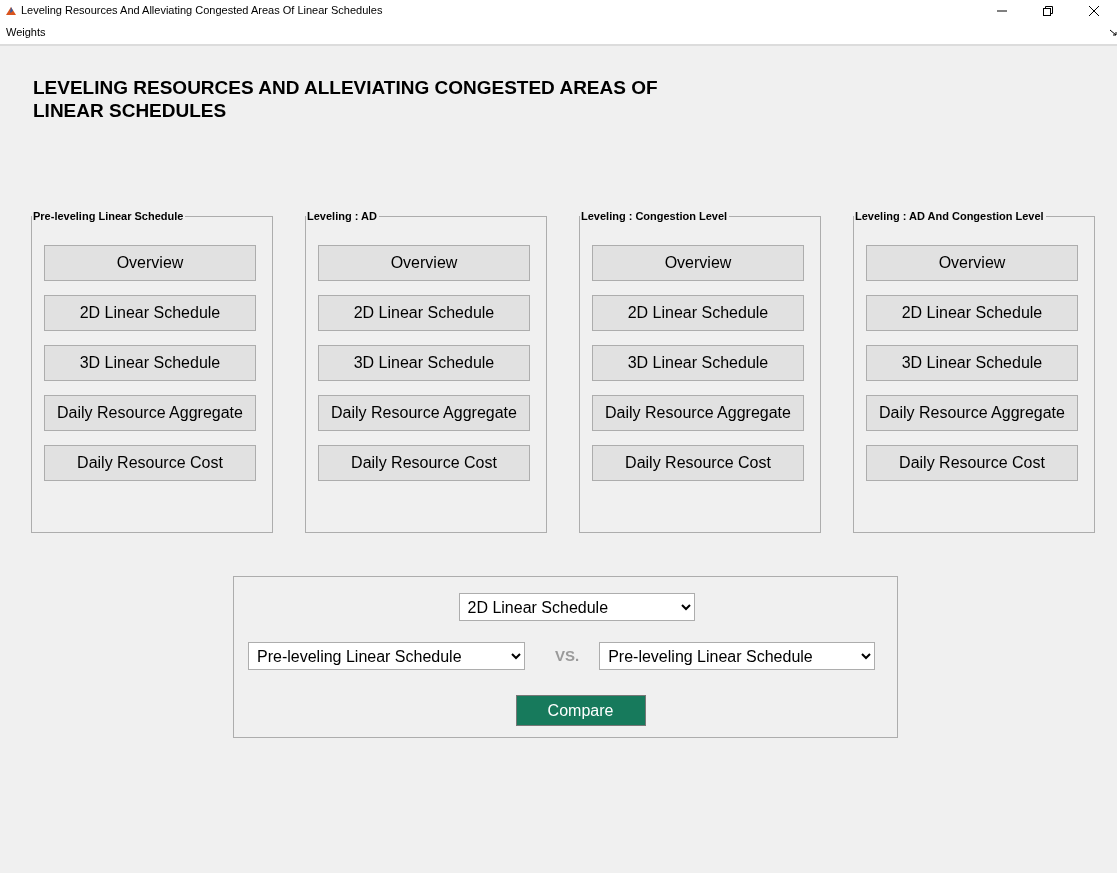 This screenshot has width=1117, height=873. Describe the element at coordinates (949, 216) in the screenshot. I see `panel-title: Leveling : AD And Congestion Level` at that location.